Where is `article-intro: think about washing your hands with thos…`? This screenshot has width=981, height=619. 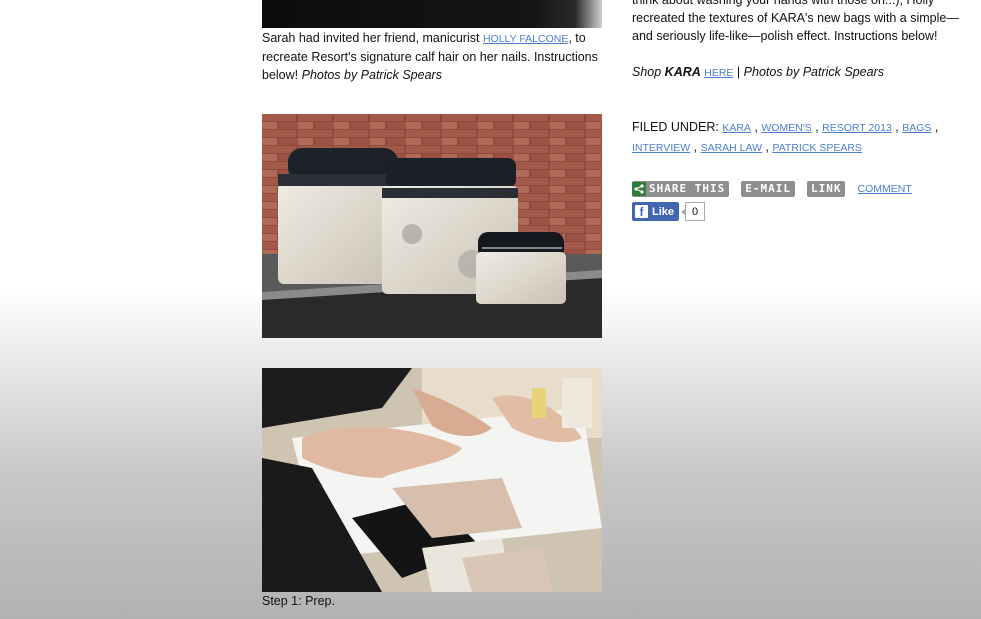
article-intro: think about washing your hands with thos… is located at coordinates (804, 22).